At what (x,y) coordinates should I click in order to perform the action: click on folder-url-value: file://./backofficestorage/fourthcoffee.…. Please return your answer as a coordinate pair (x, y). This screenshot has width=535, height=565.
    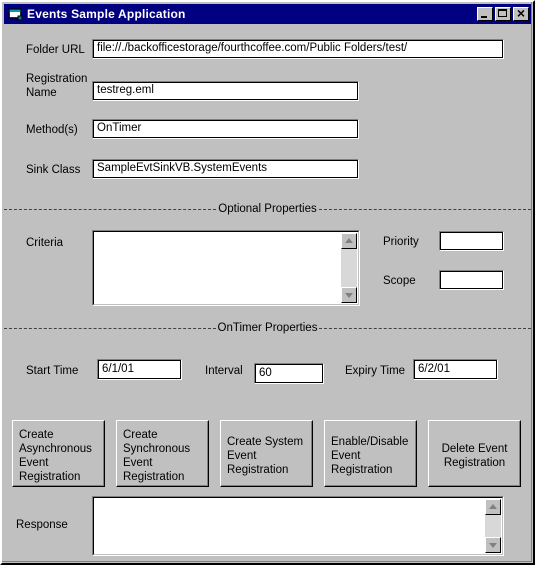
    Looking at the image, I should click on (298, 49).